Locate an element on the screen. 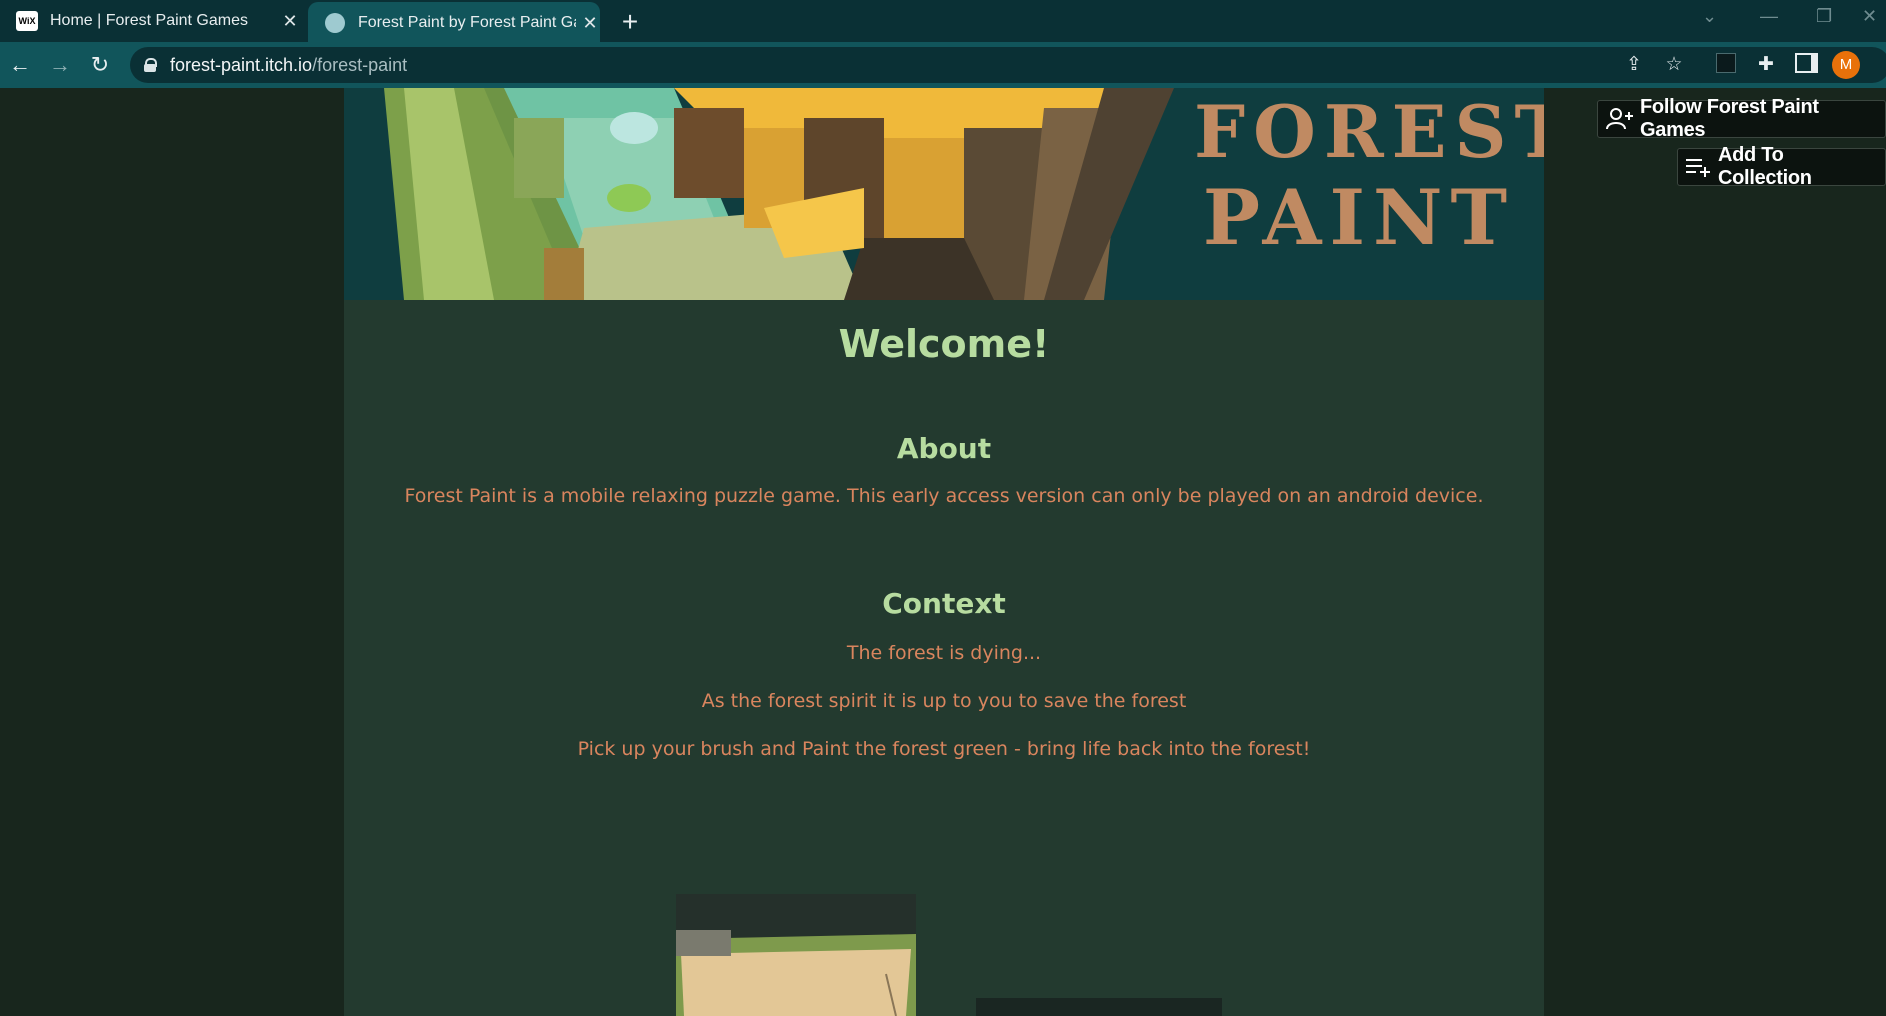 The image size is (1886, 1016). forest-paint-icon is located at coordinates (335, 23).